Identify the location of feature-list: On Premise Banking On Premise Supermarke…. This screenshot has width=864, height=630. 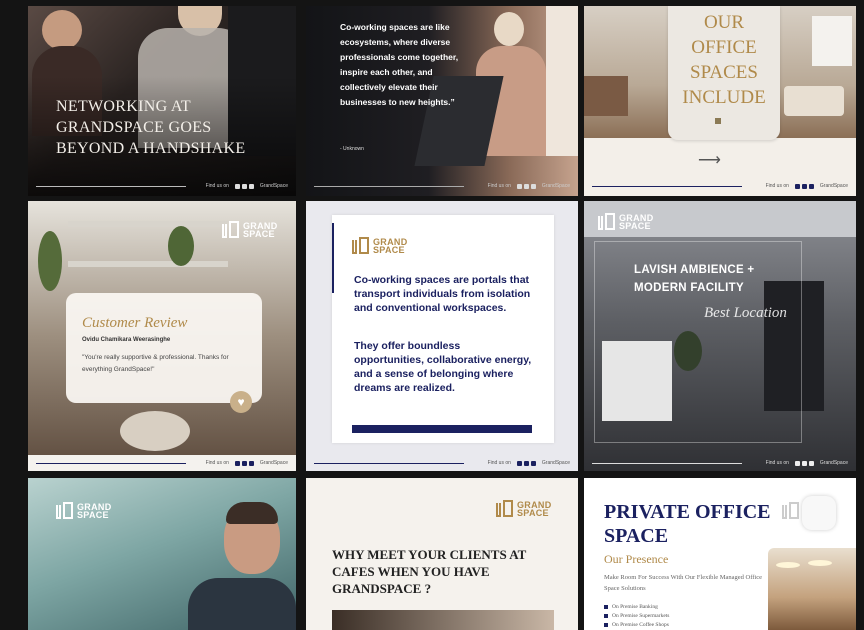
(674, 615).